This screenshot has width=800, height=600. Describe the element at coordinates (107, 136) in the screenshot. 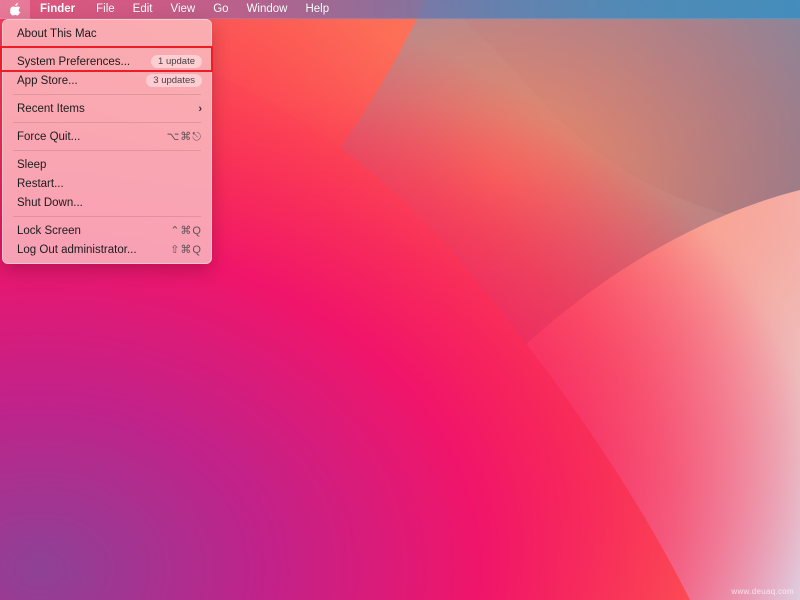

I see `menu-item-force-quit: Force Quit... ⌥⌘⎋` at that location.